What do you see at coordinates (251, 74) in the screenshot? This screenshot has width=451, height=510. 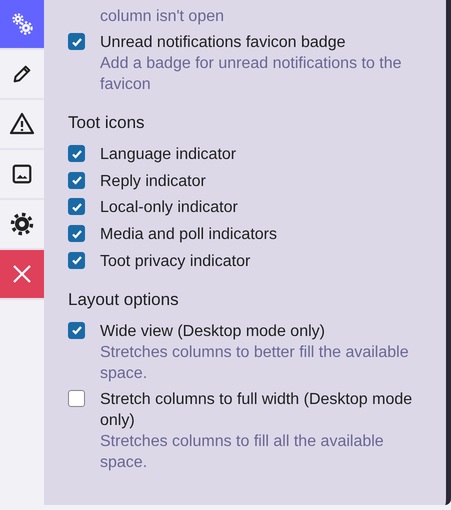 I see `option-description: Add a badge for unread notifications to the favicon` at bounding box center [251, 74].